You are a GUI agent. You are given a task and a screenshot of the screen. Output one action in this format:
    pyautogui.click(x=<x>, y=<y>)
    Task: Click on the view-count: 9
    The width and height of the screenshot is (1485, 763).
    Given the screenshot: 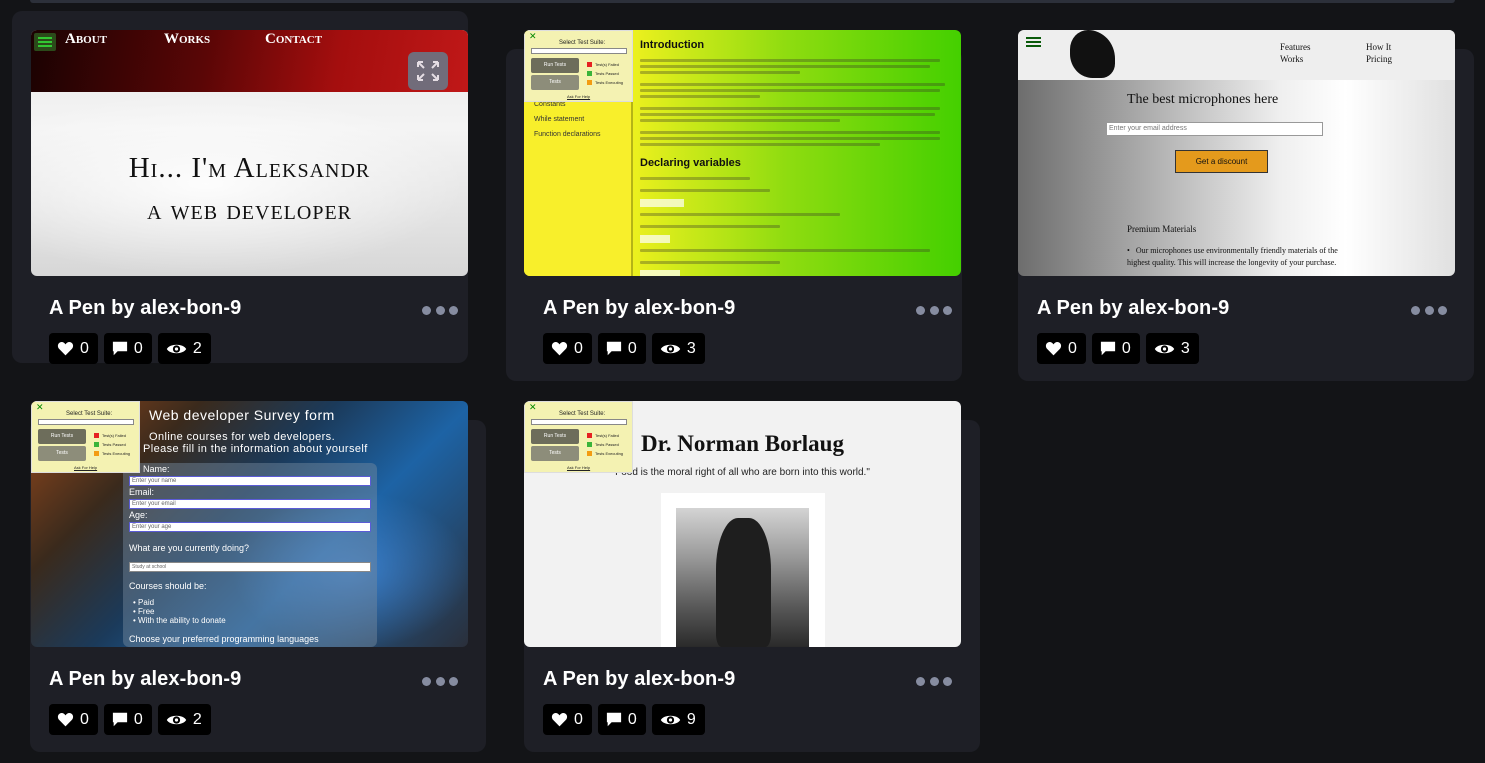 What is the action you would take?
    pyautogui.click(x=691, y=719)
    